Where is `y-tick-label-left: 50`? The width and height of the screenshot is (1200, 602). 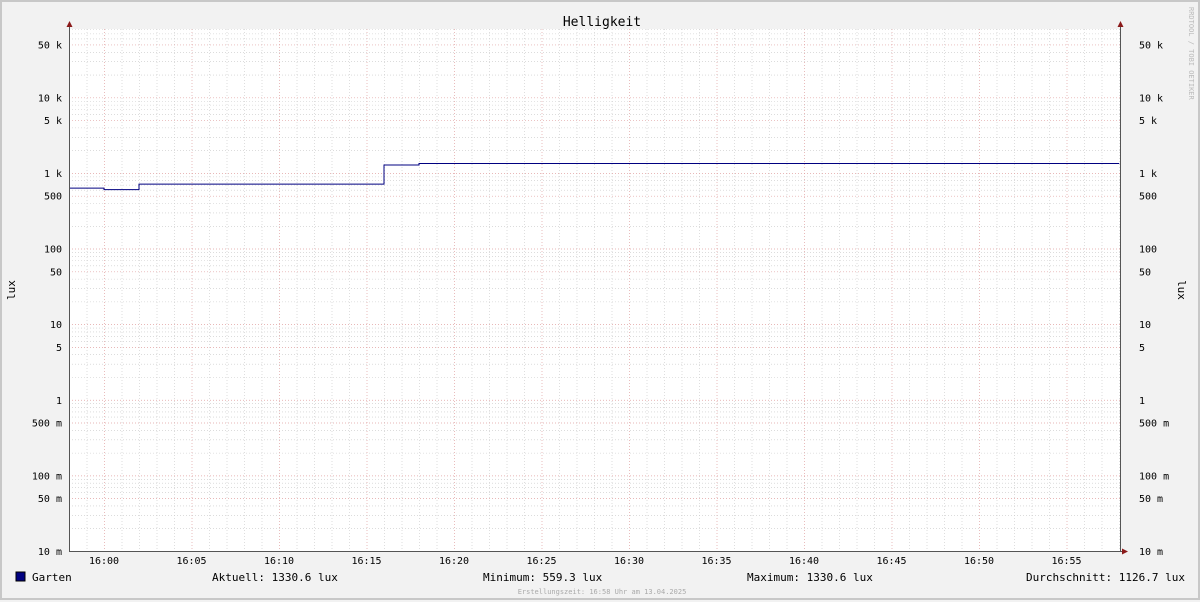 y-tick-label-left: 50 is located at coordinates (56, 272).